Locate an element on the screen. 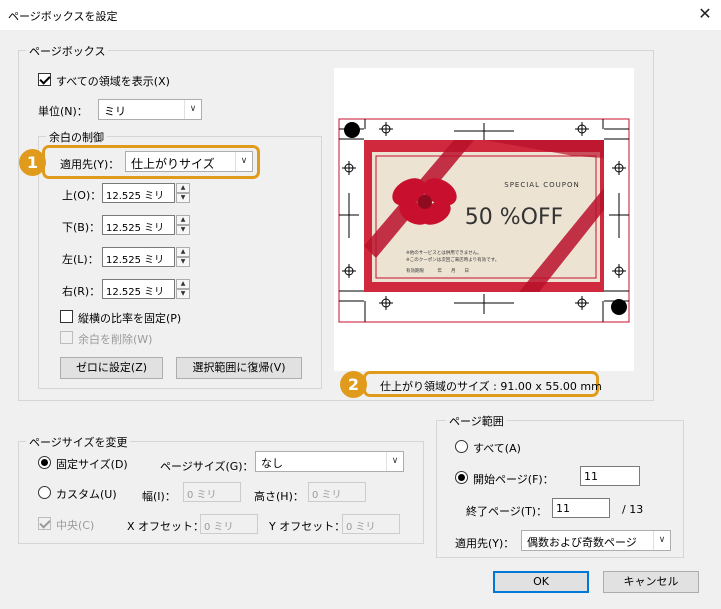  all-pages-label: すべて(A) is located at coordinates (497, 448).